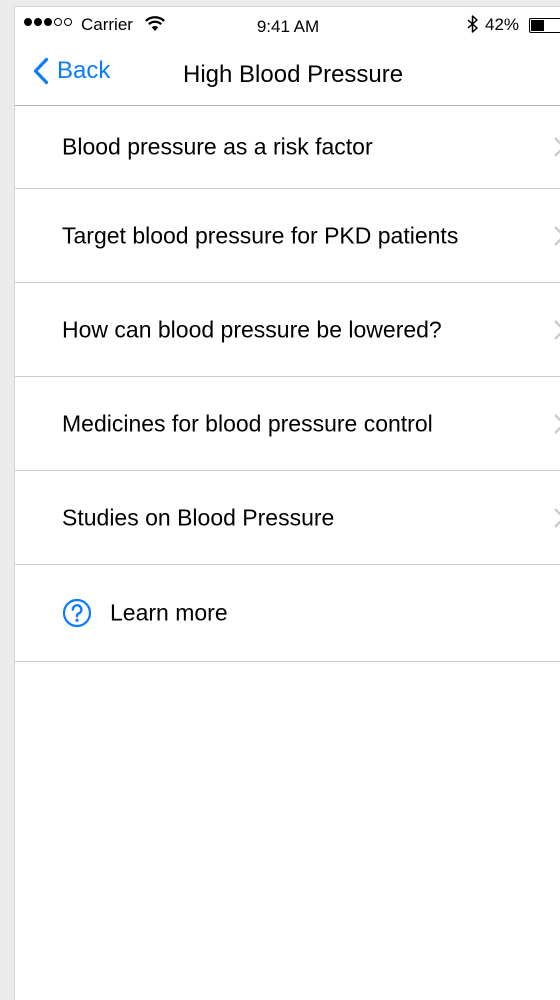 This screenshot has height=1000, width=560. What do you see at coordinates (77, 613) in the screenshot?
I see `question-circle-icon` at bounding box center [77, 613].